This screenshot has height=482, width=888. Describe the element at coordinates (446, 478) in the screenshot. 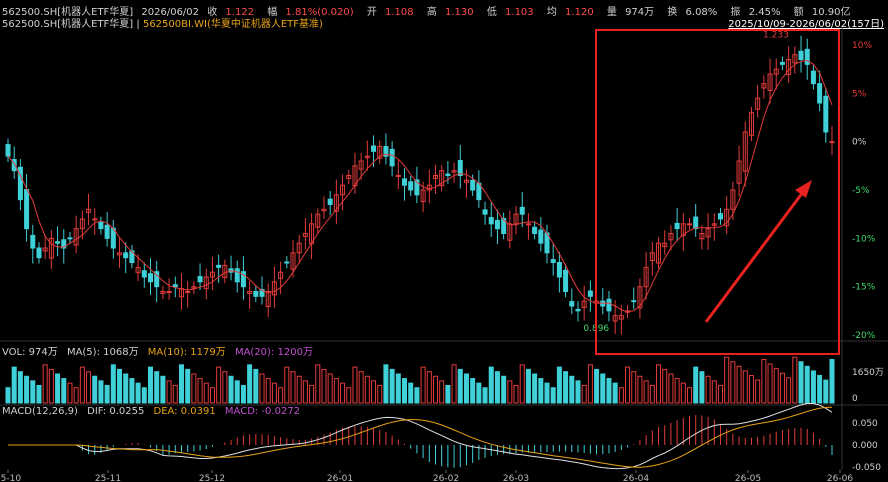

I see `x-axis-tick: 26-02` at that location.